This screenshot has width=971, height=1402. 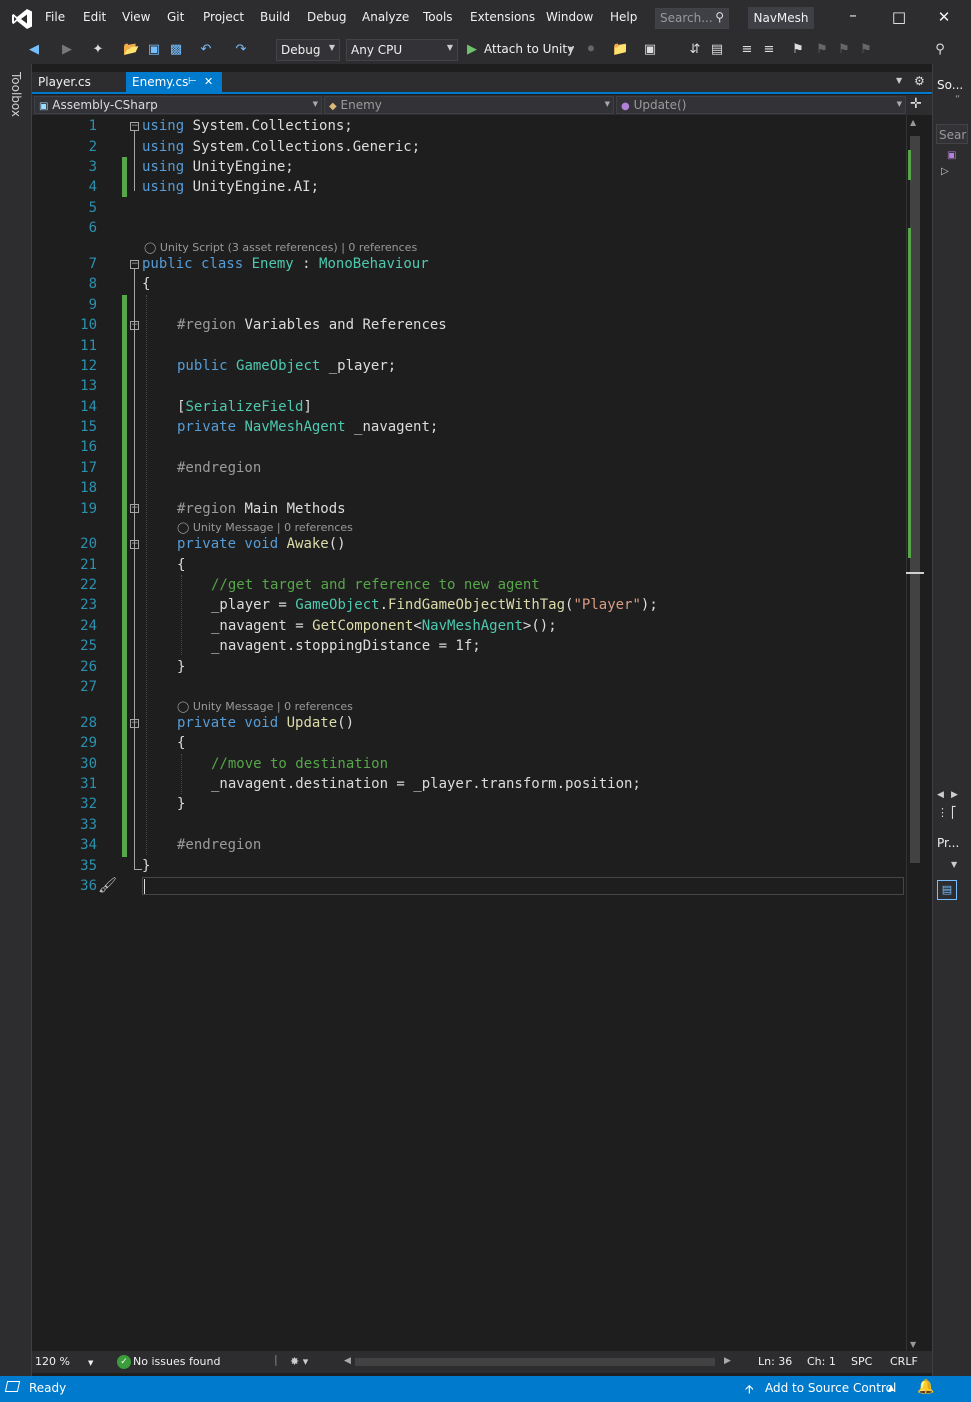 What do you see at coordinates (692, 18) in the screenshot?
I see `search-input: Search... ⚲` at bounding box center [692, 18].